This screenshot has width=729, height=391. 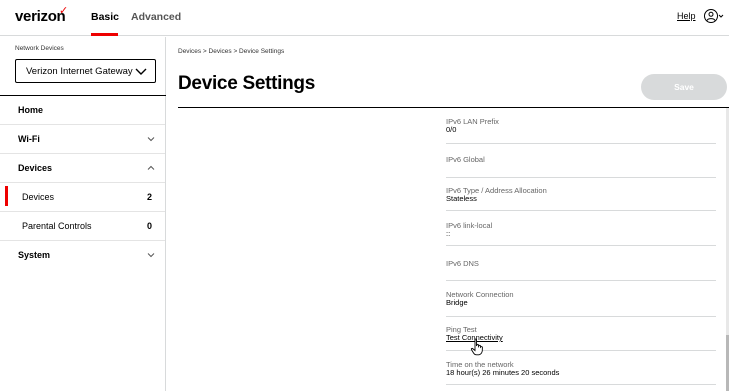 What do you see at coordinates (31, 110) in the screenshot?
I see `sidebar-item-label: Home` at bounding box center [31, 110].